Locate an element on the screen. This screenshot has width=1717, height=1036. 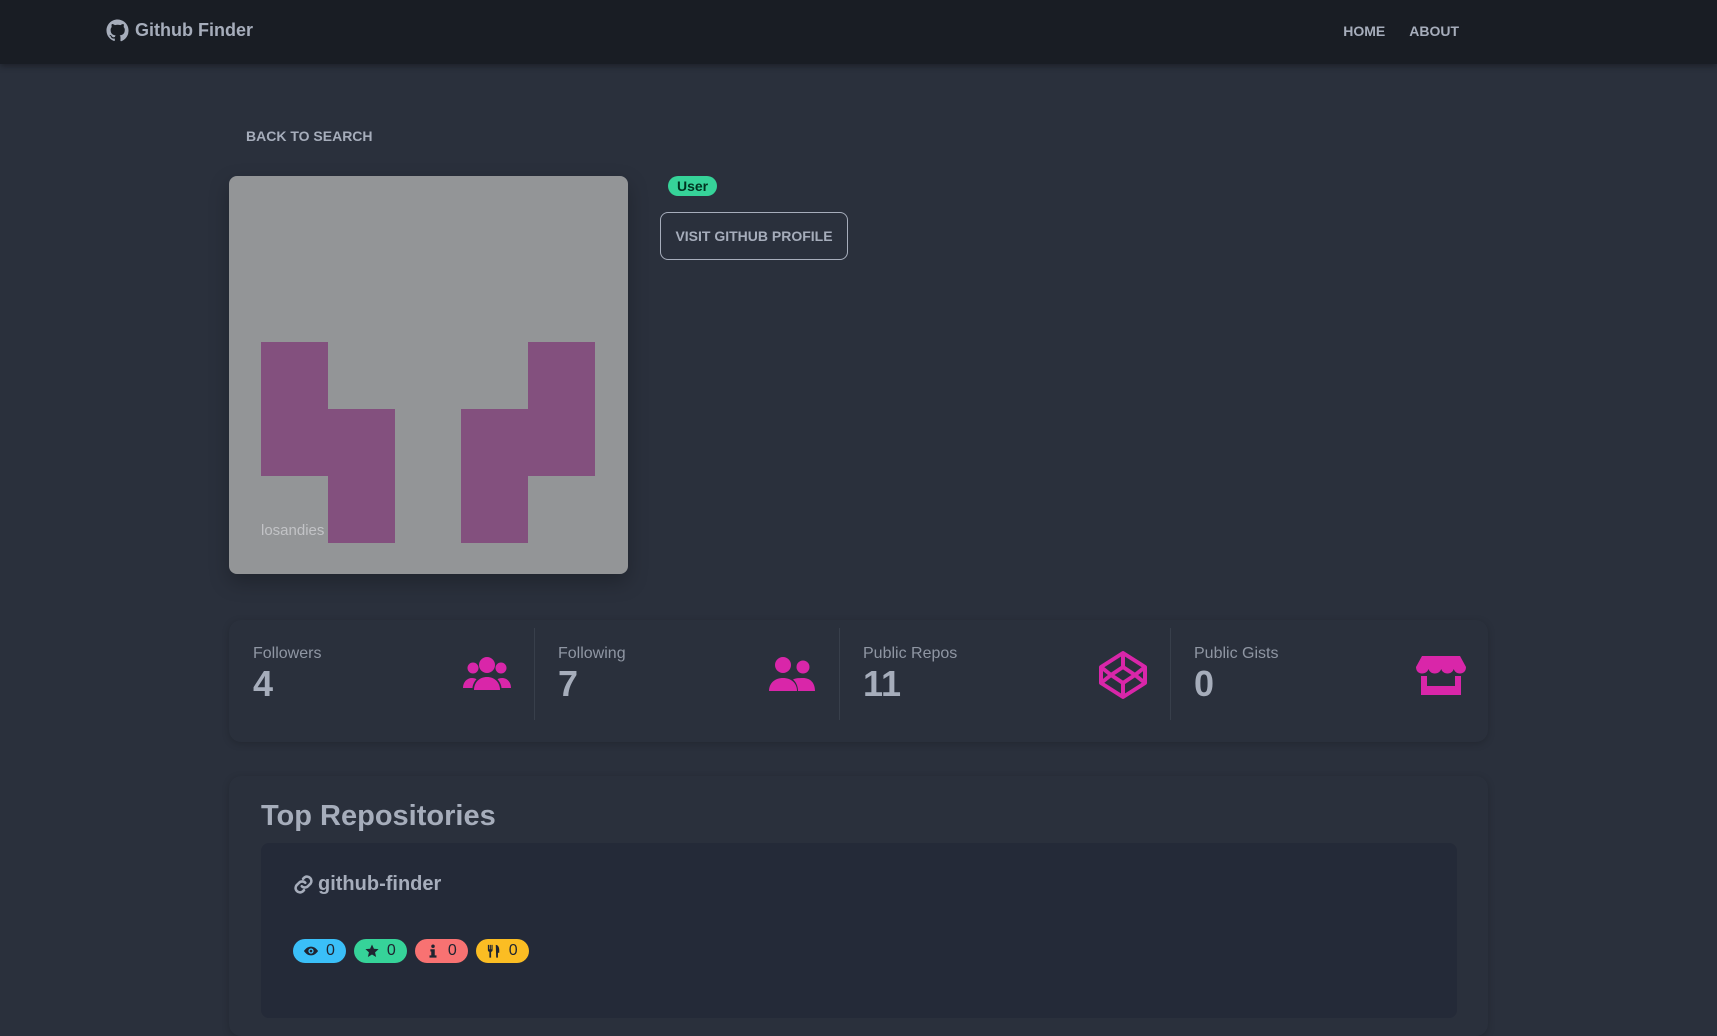
repo-badges: 0 0 0 0 is located at coordinates (411, 951).